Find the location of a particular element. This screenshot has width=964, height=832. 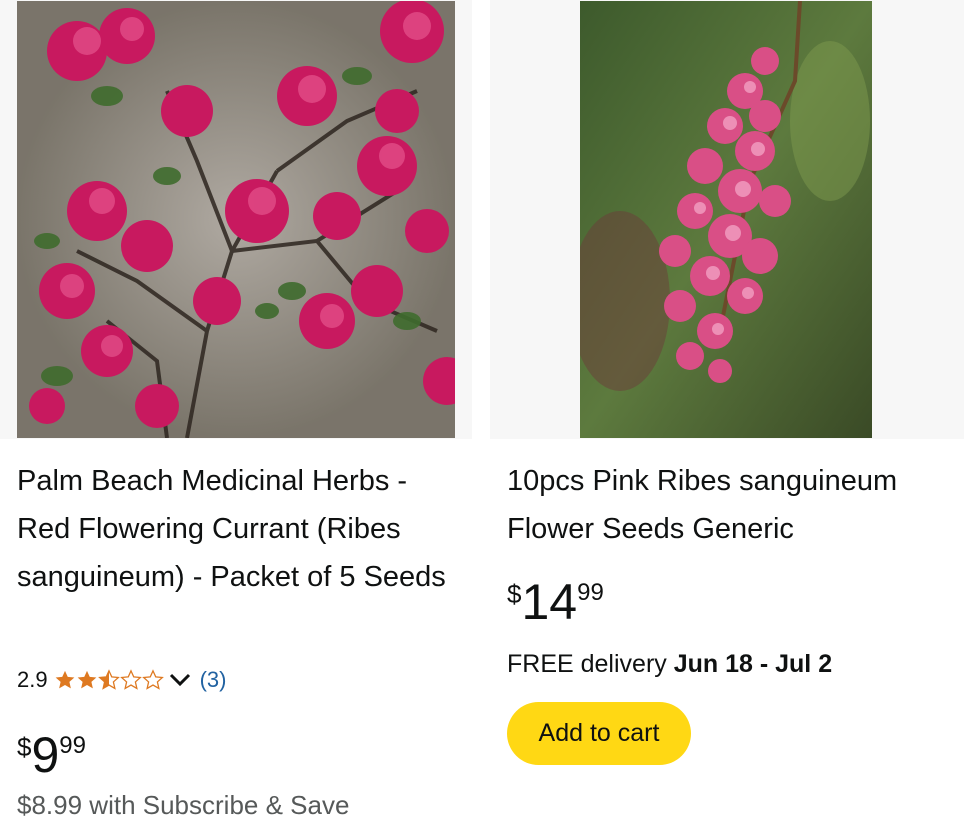

price: $ 14 99 is located at coordinates (555, 602).